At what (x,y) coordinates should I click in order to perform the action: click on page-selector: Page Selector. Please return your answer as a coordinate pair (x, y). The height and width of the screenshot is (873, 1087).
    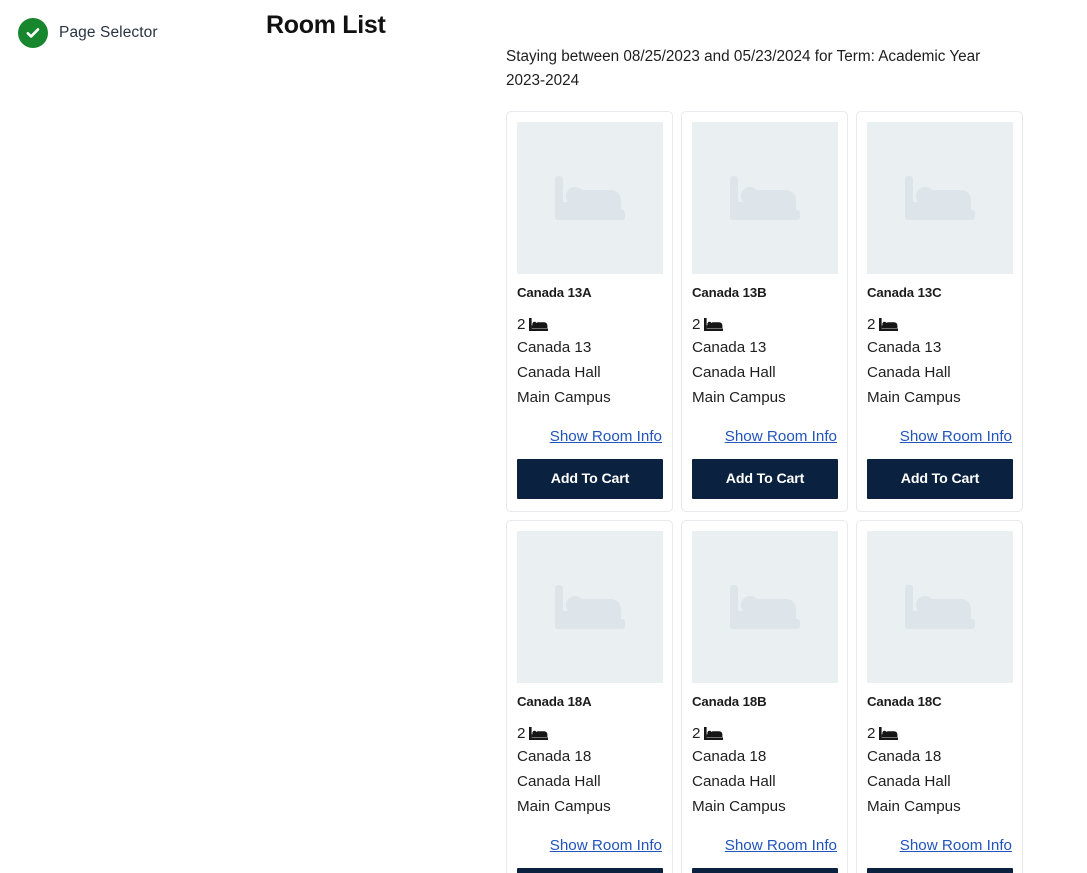
    Looking at the image, I should click on (88, 33).